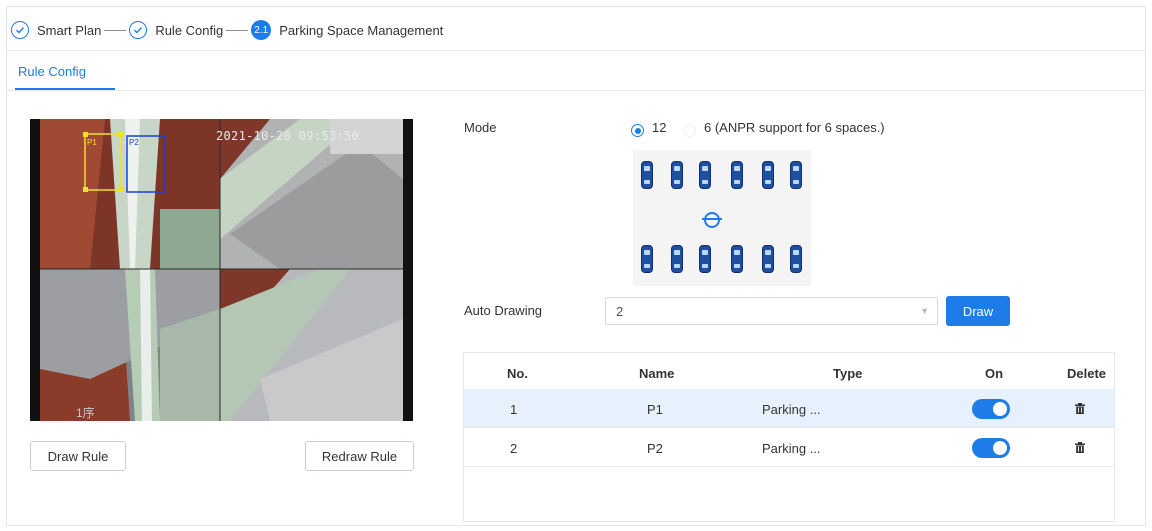  What do you see at coordinates (287, 136) in the screenshot?
I see `video-timestamp: 2021-10-20 09:53:50` at bounding box center [287, 136].